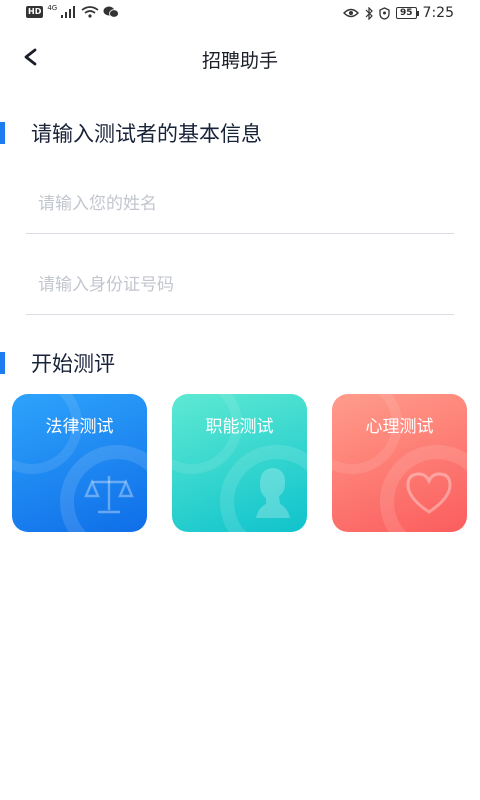  Describe the element at coordinates (73, 364) in the screenshot. I see `eval-section-title: 开始测评` at that location.